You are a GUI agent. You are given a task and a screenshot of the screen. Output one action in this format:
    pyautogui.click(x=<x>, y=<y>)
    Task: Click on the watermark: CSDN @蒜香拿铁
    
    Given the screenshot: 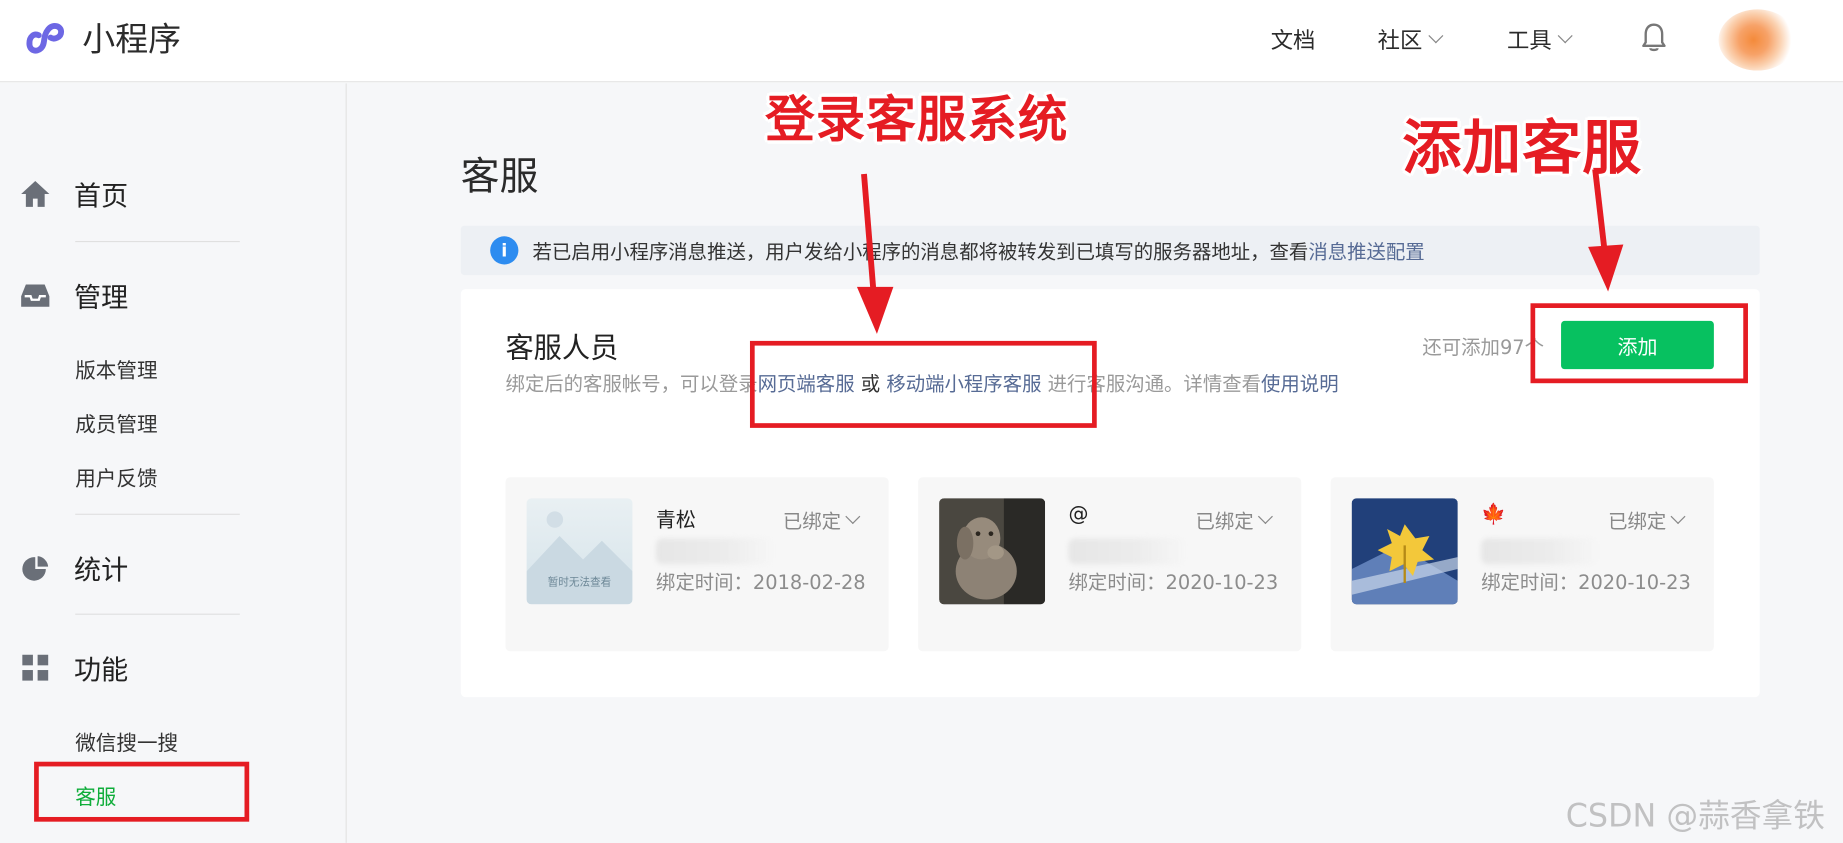 What is the action you would take?
    pyautogui.click(x=1695, y=816)
    